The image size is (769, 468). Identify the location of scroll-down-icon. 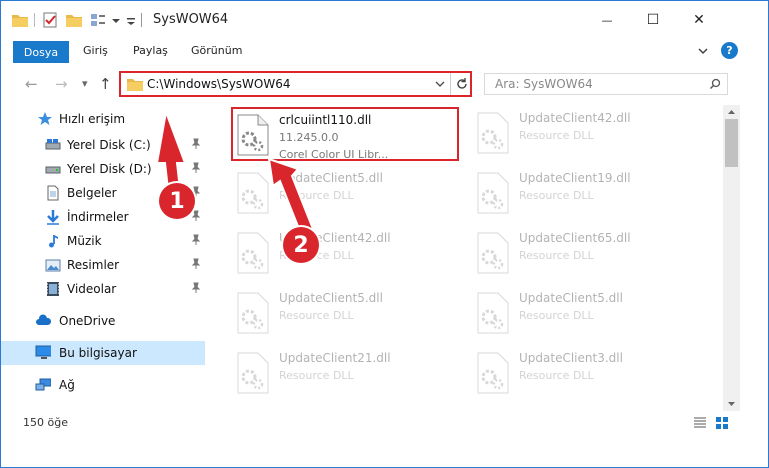
(731, 404).